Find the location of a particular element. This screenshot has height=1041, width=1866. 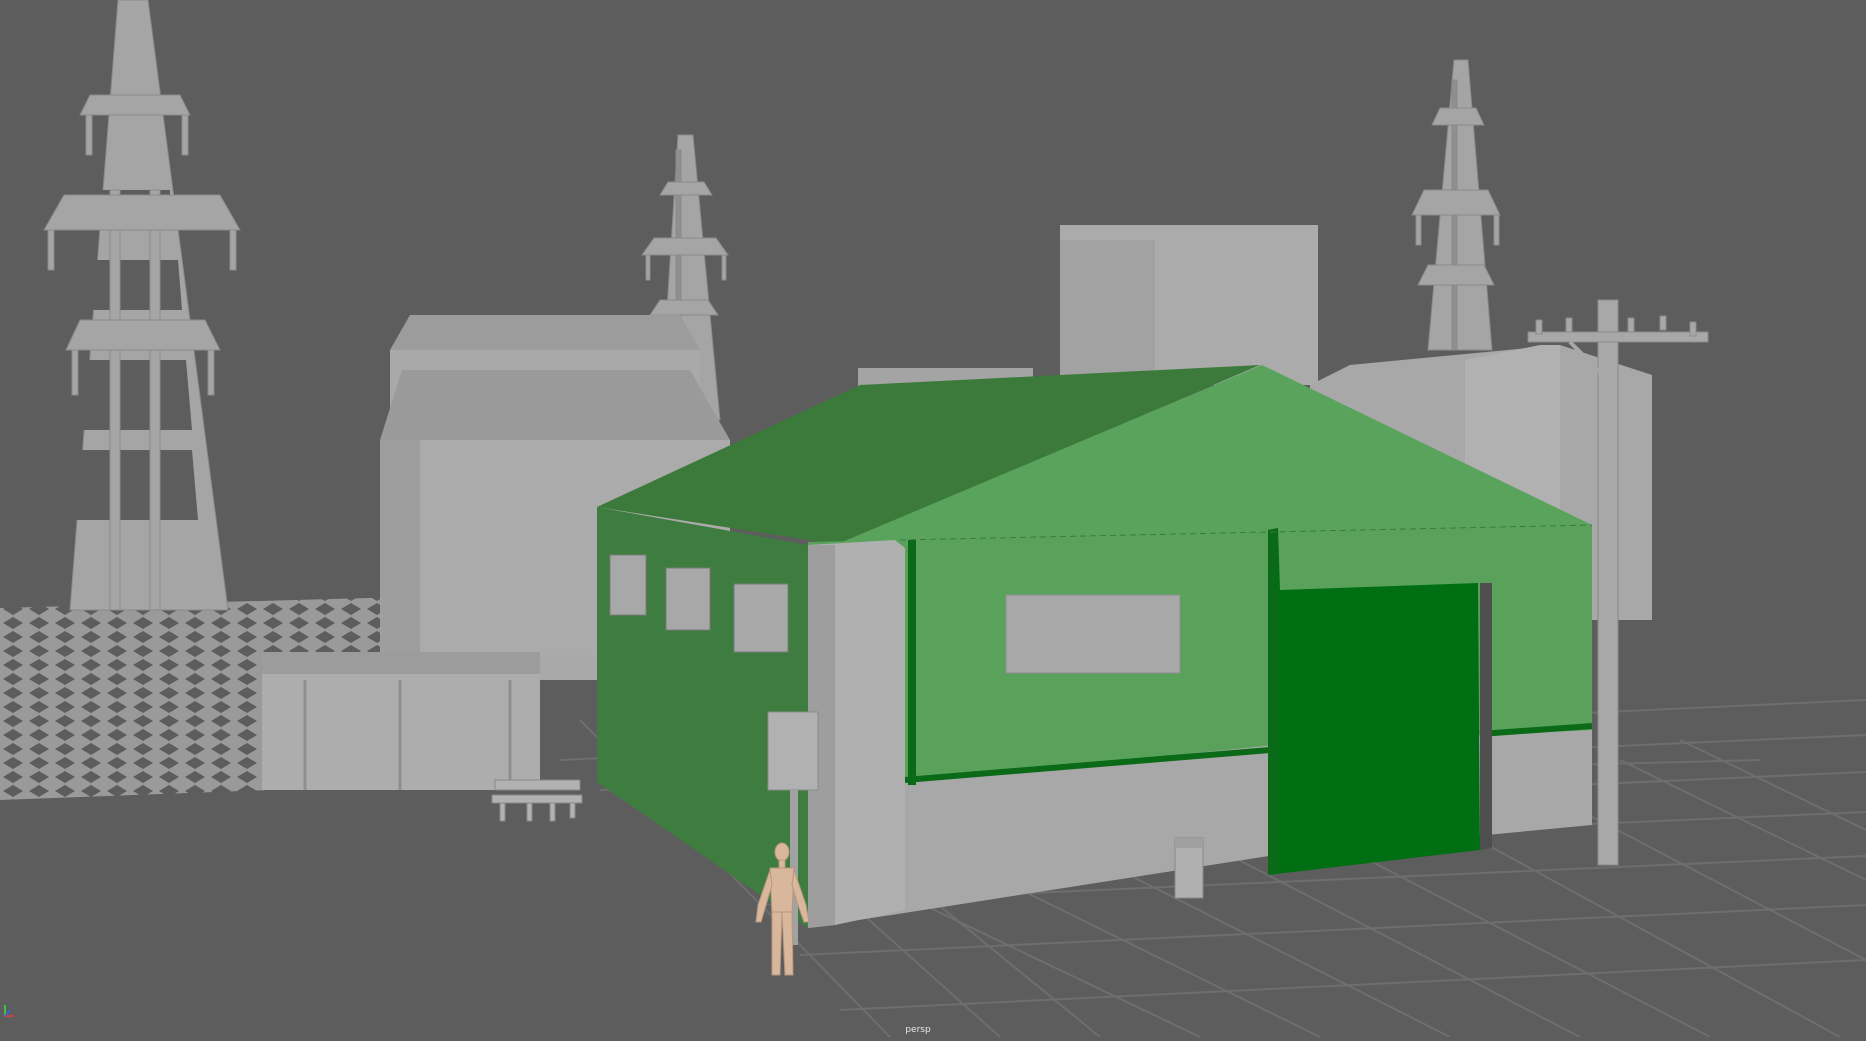

electrical-box is located at coordinates (1189, 868).